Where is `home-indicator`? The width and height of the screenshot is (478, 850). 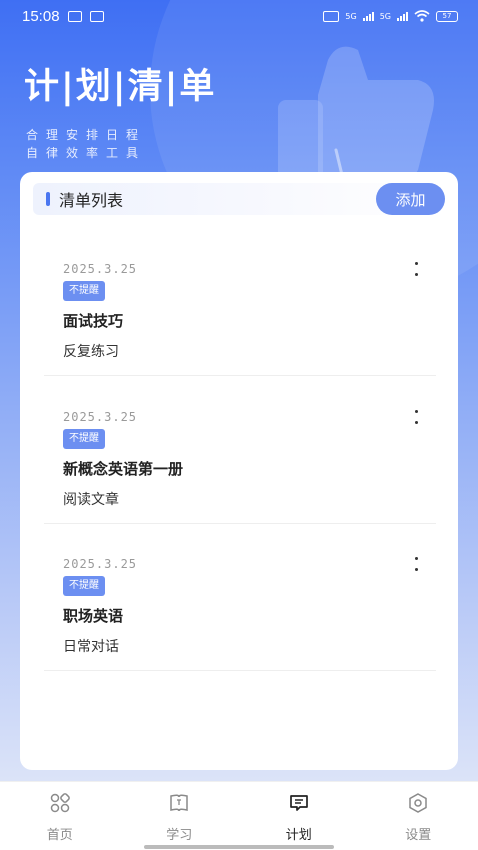 home-indicator is located at coordinates (239, 847).